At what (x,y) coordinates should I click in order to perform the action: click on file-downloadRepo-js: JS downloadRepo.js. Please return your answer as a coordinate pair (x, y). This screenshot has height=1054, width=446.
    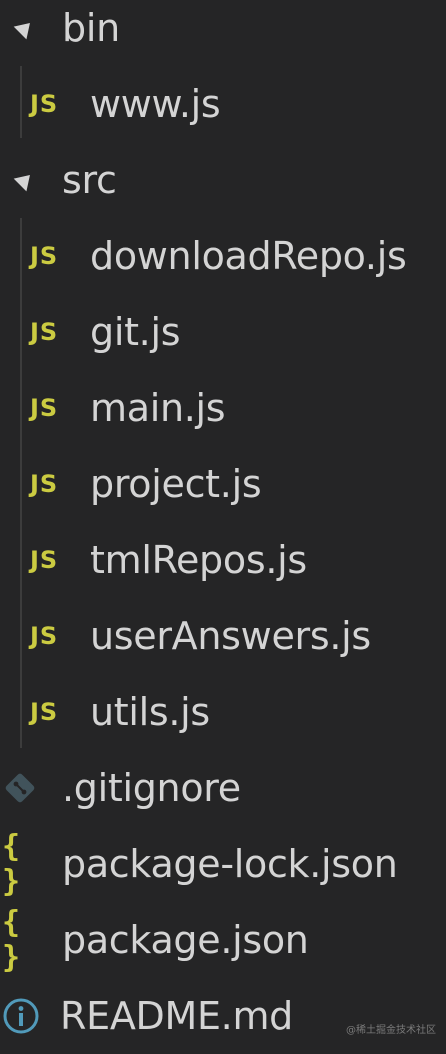
    Looking at the image, I should click on (223, 256).